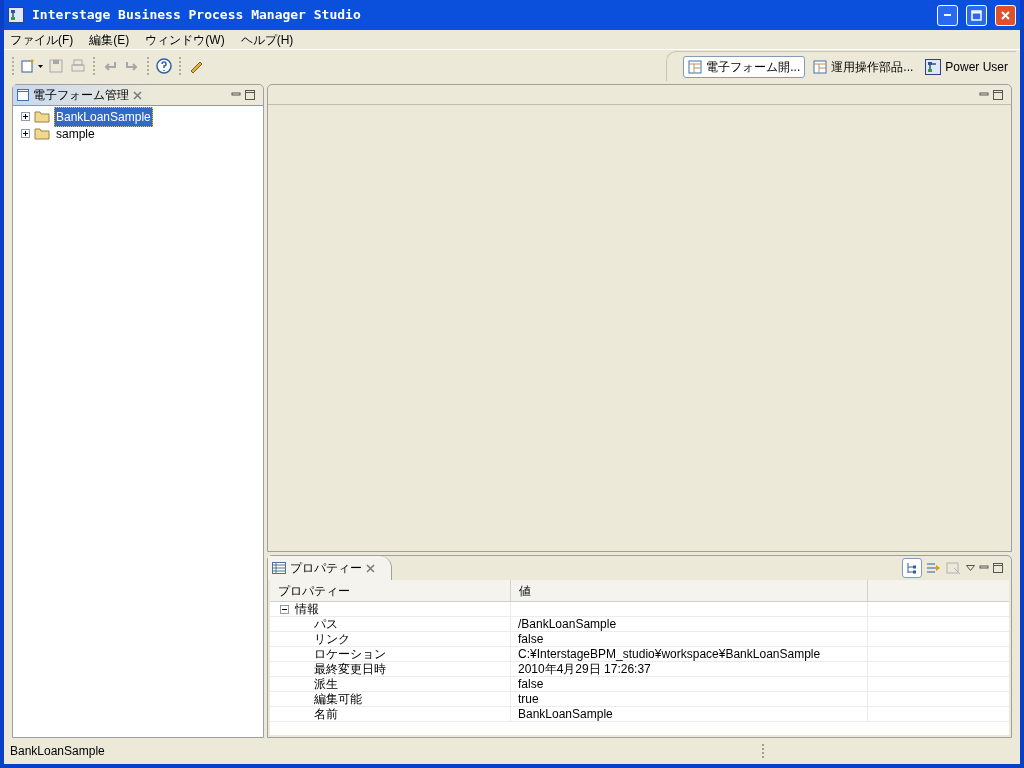 This screenshot has width=1024, height=768. I want to click on maximize-button, so click(976, 15).